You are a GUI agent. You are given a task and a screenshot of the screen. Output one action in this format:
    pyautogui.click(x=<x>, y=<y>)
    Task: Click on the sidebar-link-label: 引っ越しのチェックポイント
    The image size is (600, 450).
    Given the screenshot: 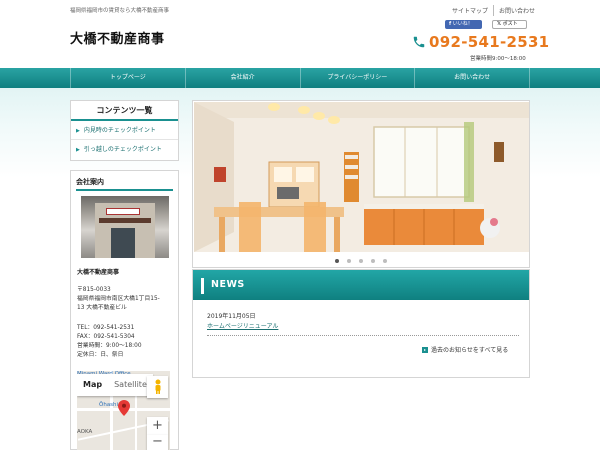 What is the action you would take?
    pyautogui.click(x=122, y=149)
    